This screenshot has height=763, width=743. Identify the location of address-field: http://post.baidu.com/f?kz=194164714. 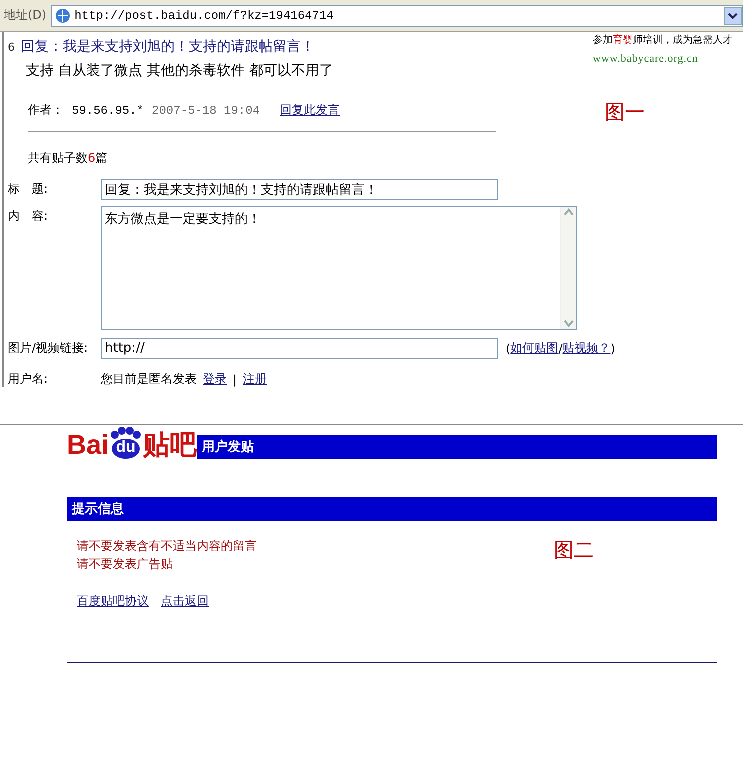
(396, 15).